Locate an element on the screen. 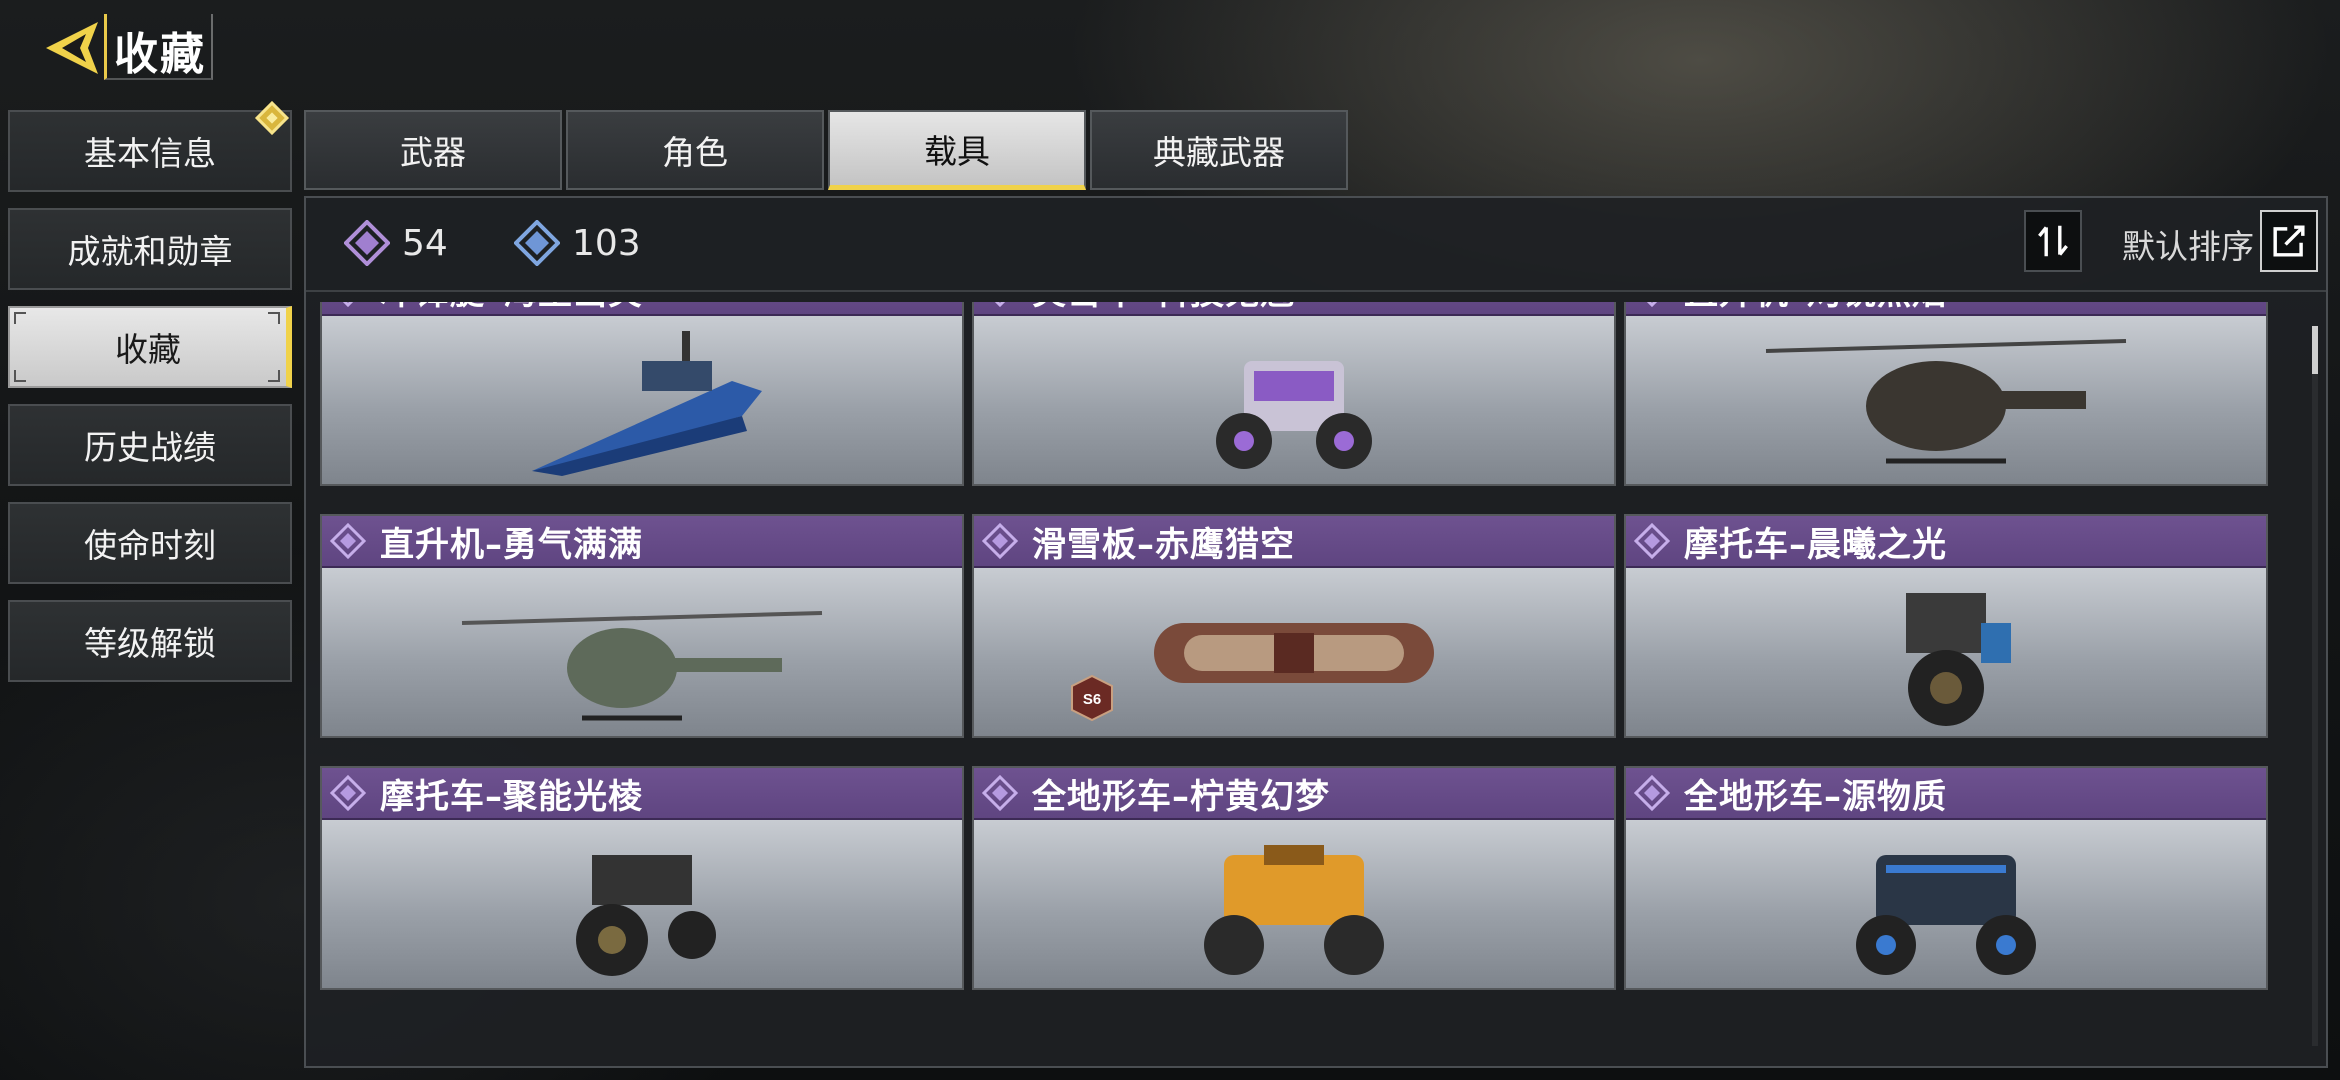  vehicle-card: 全地形车–源物质 is located at coordinates (1946, 878).